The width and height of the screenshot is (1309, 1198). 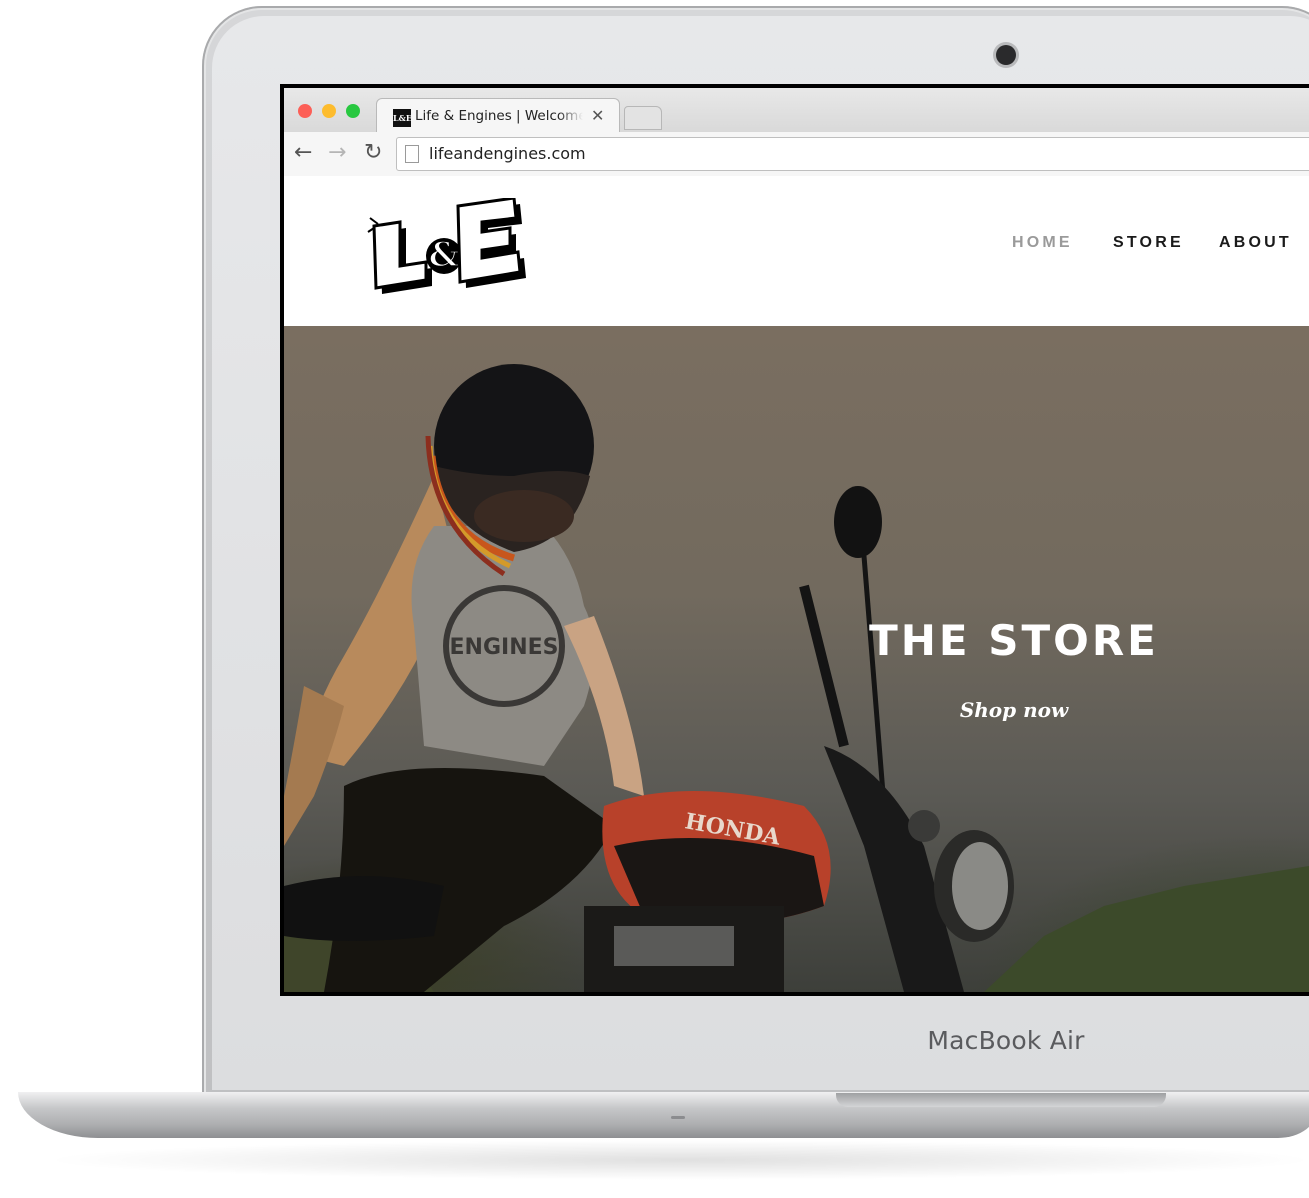 What do you see at coordinates (337, 153) in the screenshot?
I see `forward-arrow-icon: →` at bounding box center [337, 153].